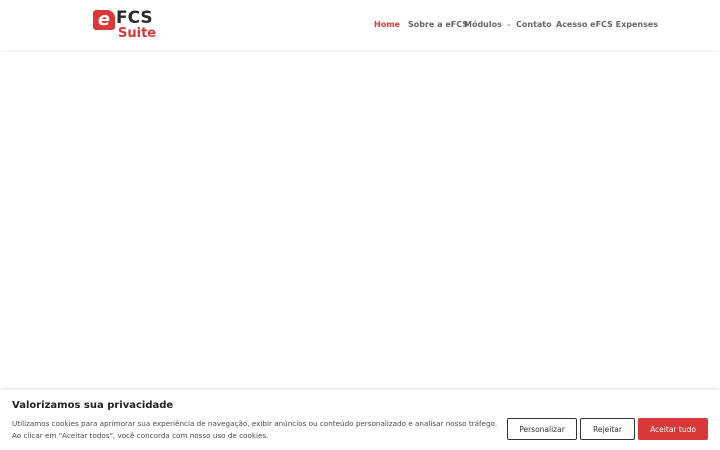 Image resolution: width=720 pixels, height=450 pixels. What do you see at coordinates (104, 20) in the screenshot?
I see `logo-e-mark: e` at bounding box center [104, 20].